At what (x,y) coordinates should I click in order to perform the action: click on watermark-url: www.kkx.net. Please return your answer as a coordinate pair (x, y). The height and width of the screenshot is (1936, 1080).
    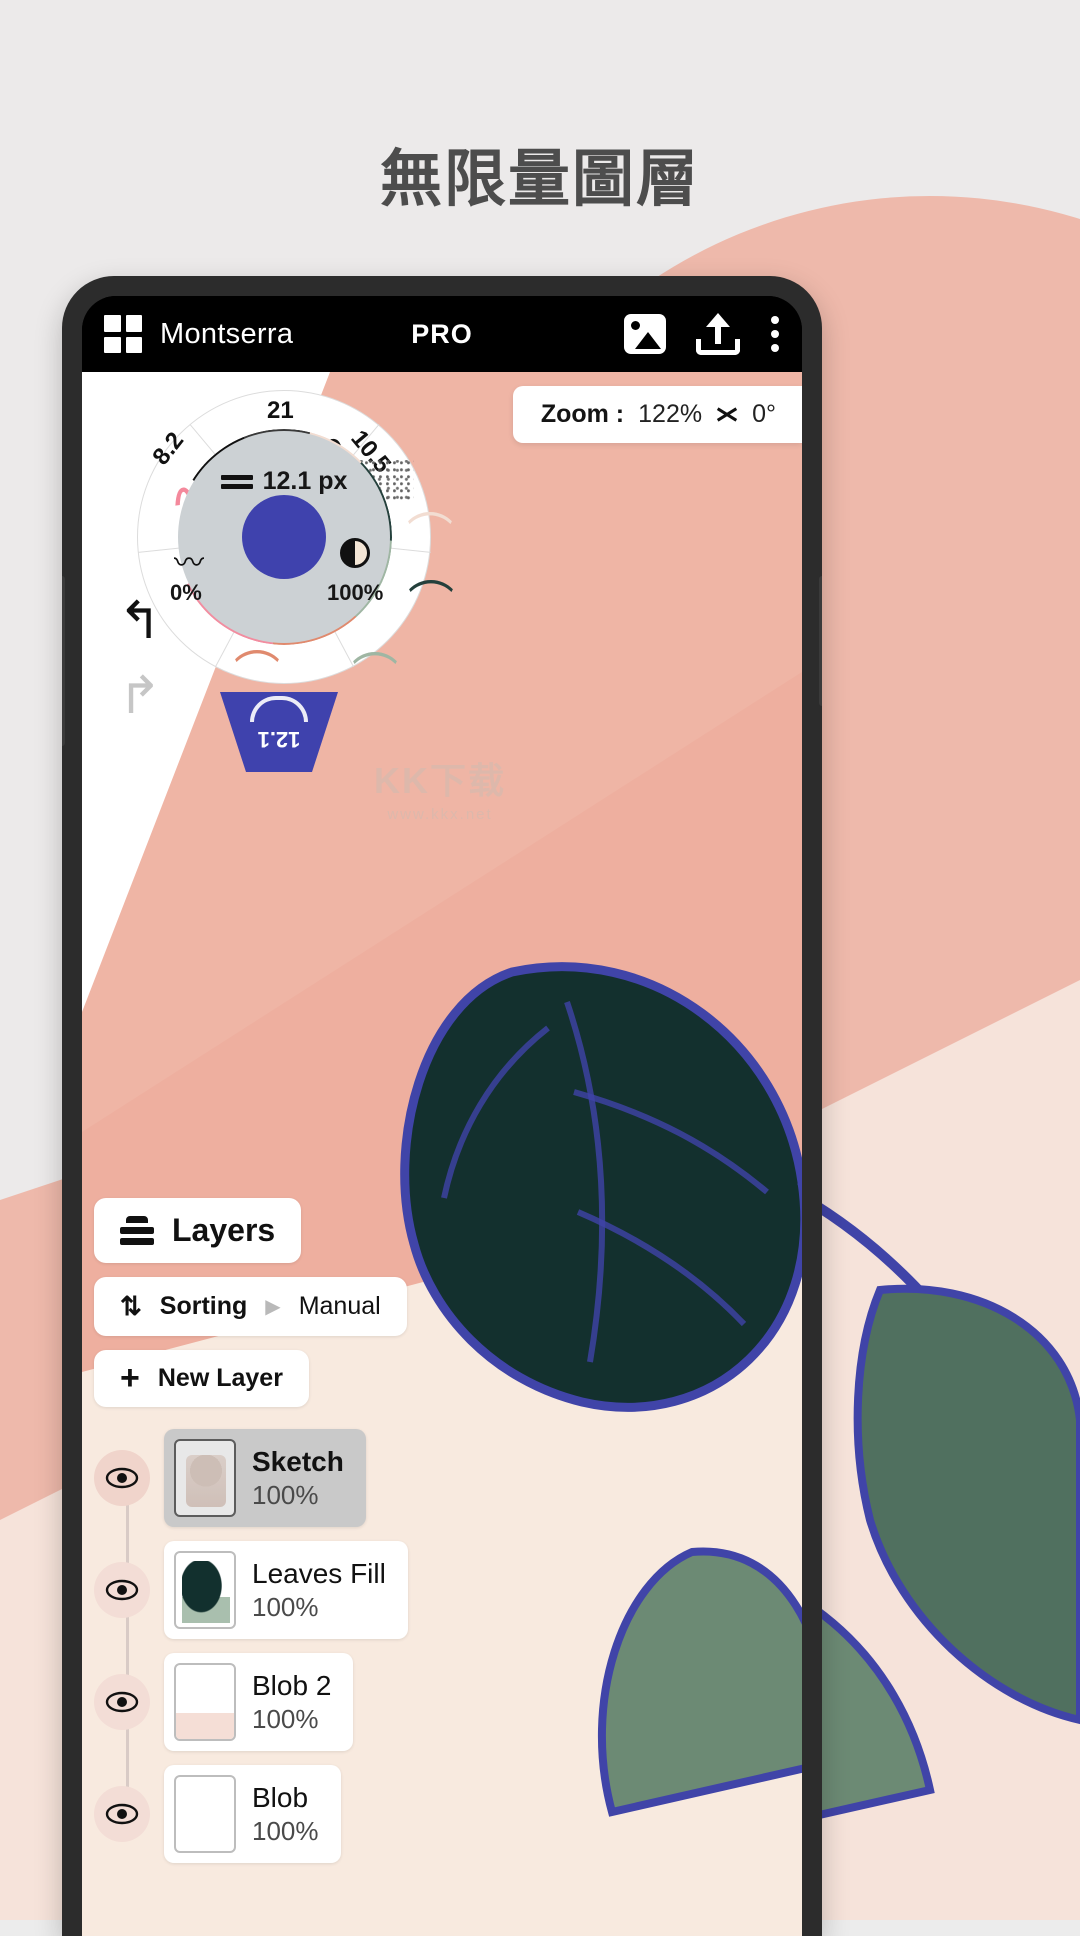
    Looking at the image, I should click on (440, 814).